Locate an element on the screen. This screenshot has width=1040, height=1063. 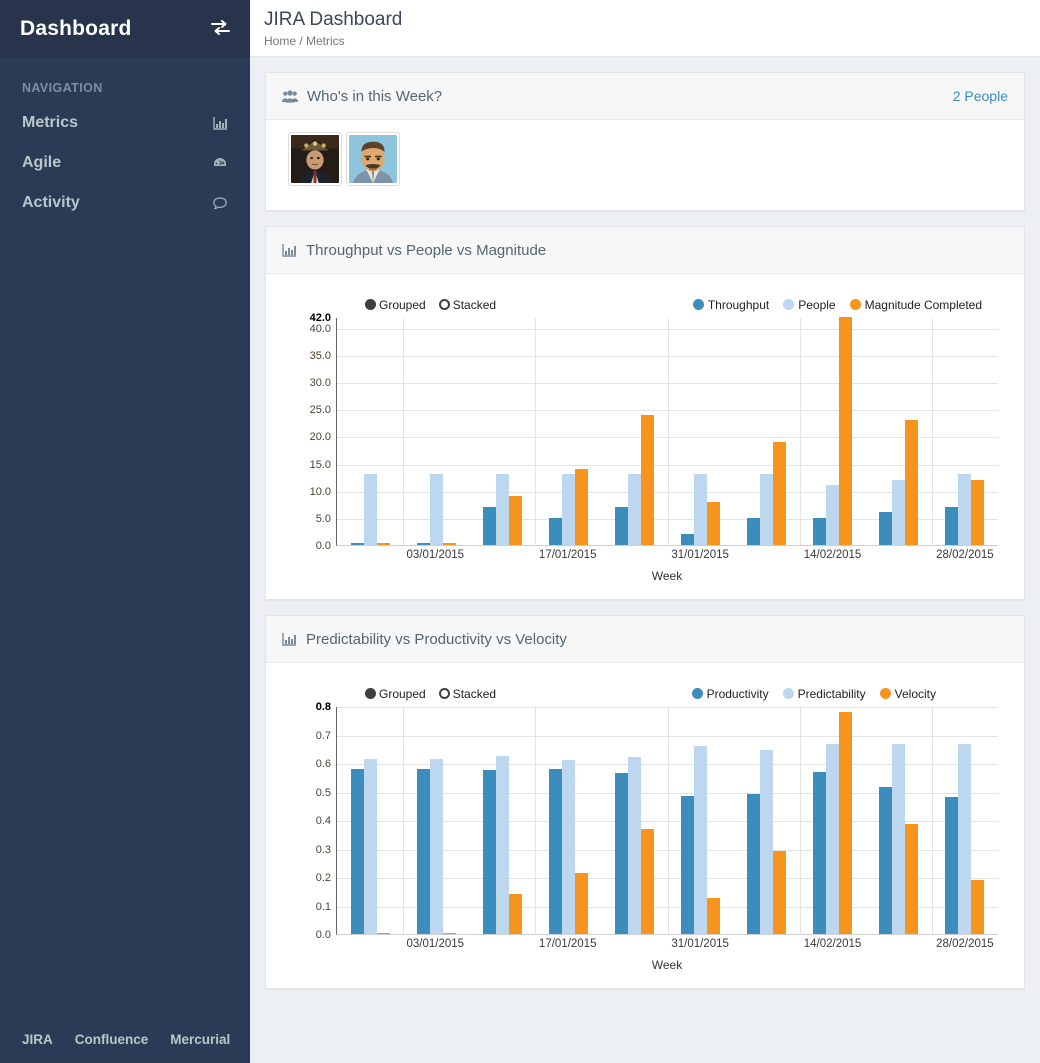
legend-item-productivity: Productivity is located at coordinates (730, 693).